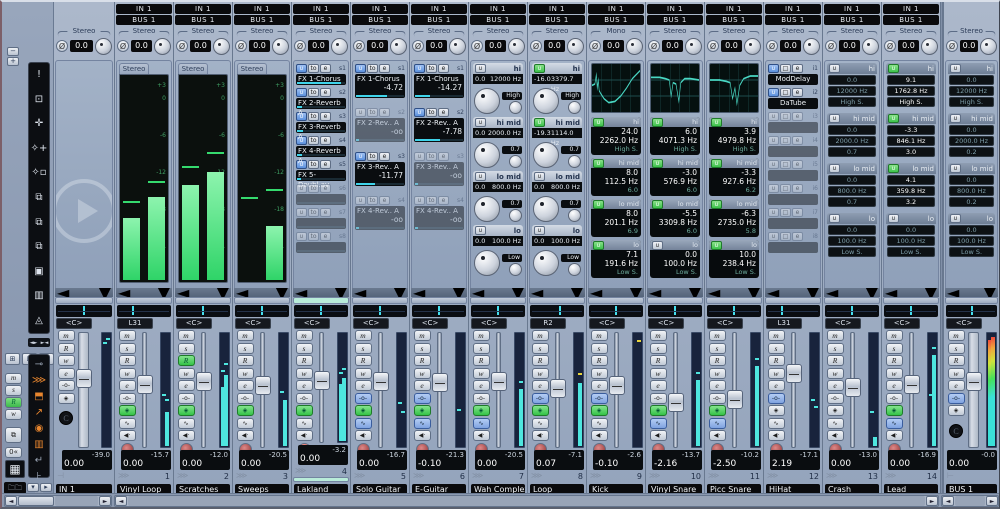 The height and width of the screenshot is (509, 1000). What do you see at coordinates (971, 191) in the screenshot?
I see `eq-freq-value: 800.0 Hz` at bounding box center [971, 191].